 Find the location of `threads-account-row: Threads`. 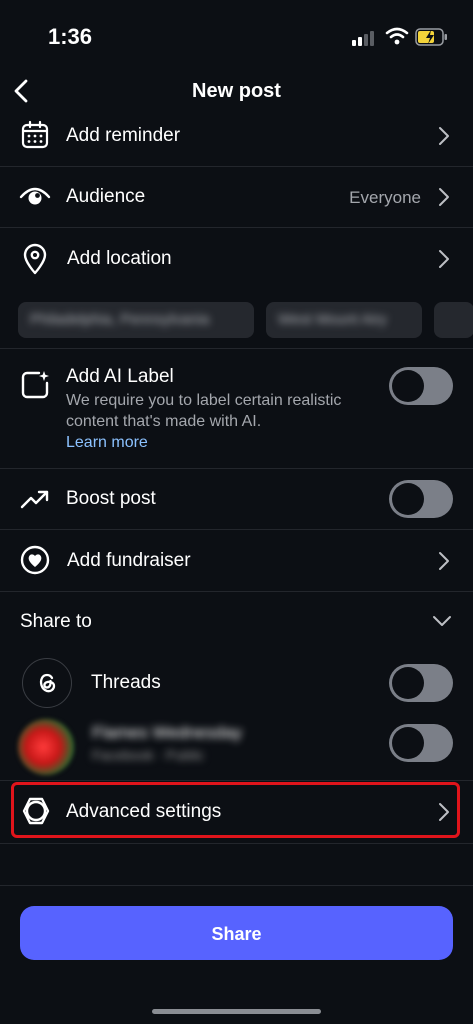

threads-account-row: Threads is located at coordinates (236, 684).